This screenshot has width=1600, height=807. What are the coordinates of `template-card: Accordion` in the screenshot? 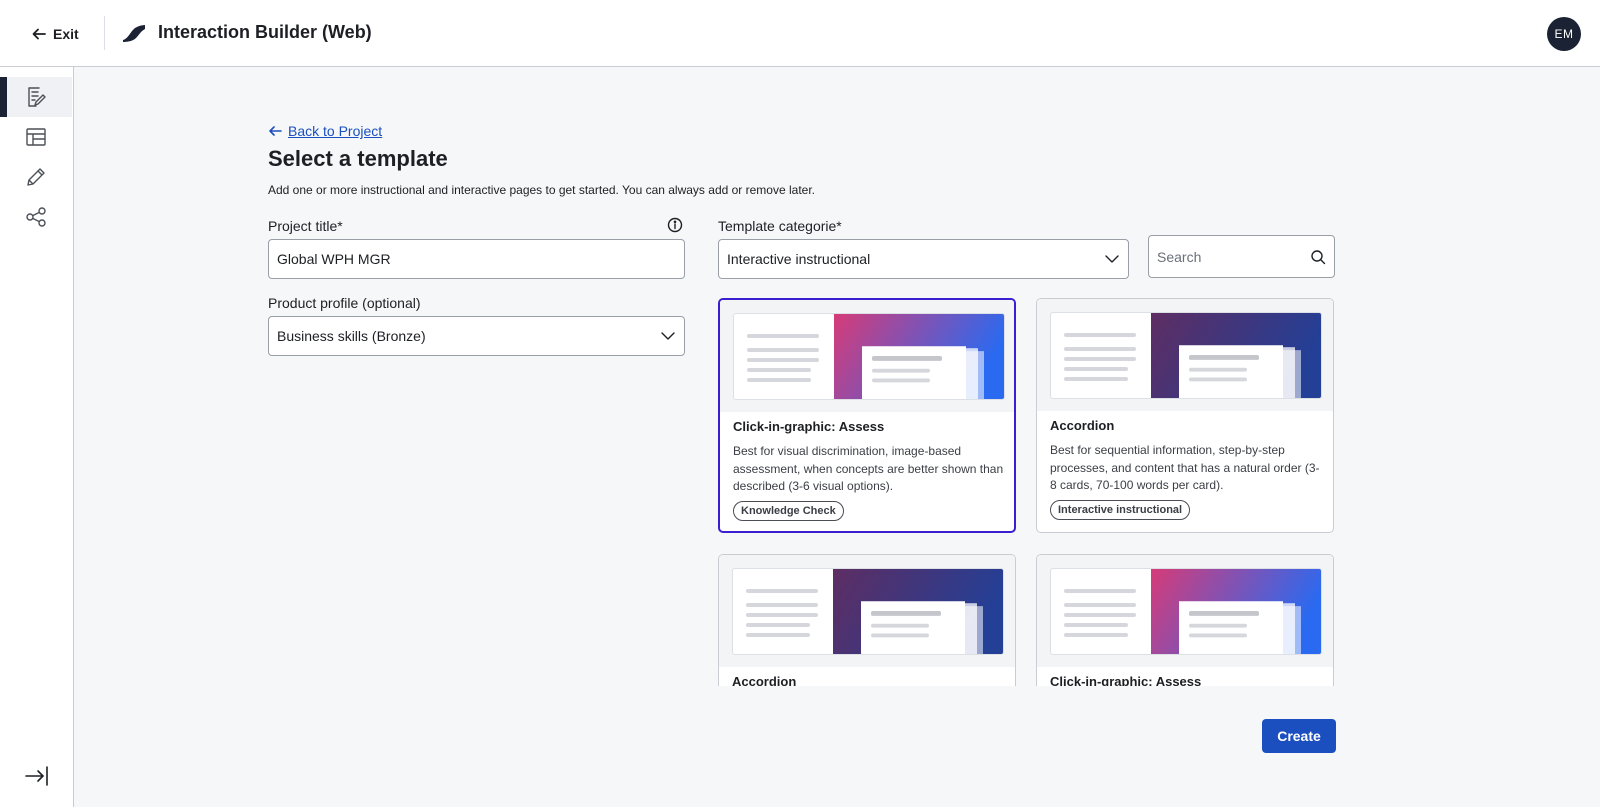 It's located at (867, 620).